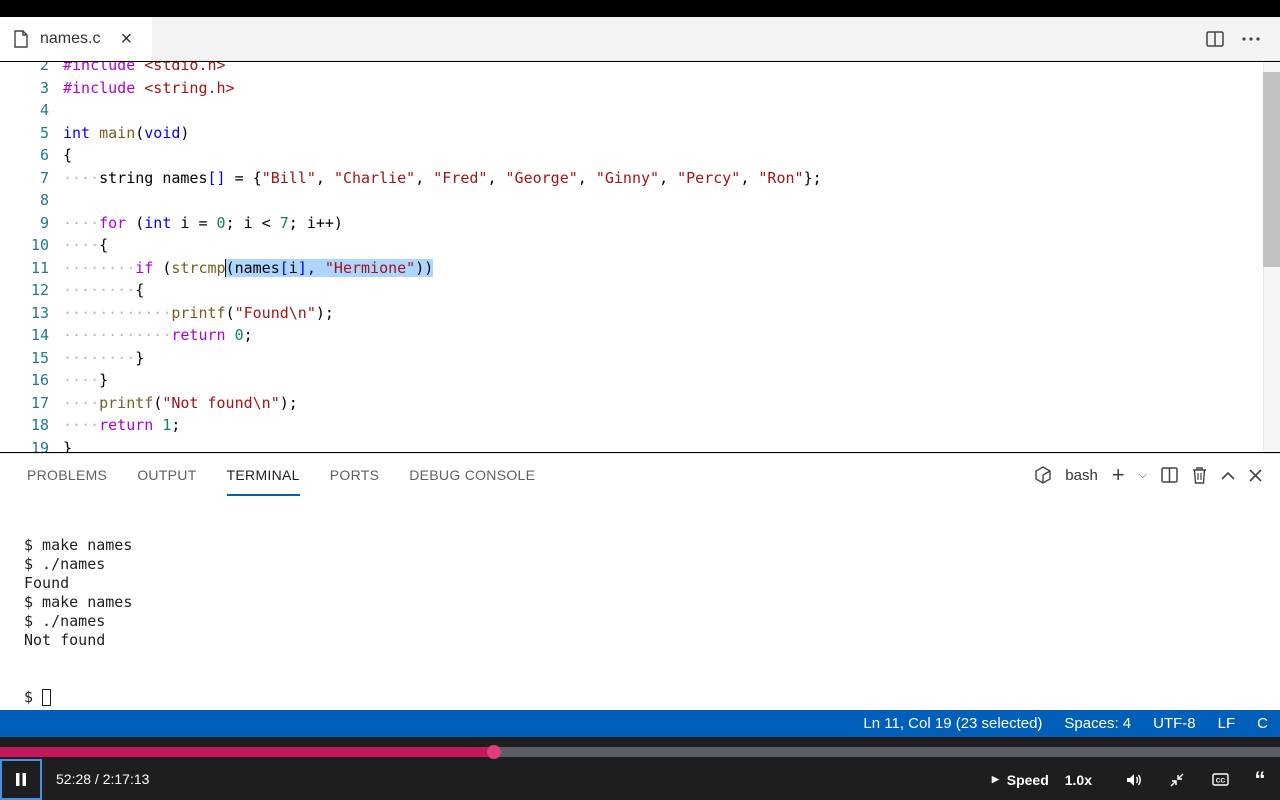 This screenshot has height=800, width=1280. What do you see at coordinates (631, 380) in the screenshot?
I see `code-line: 16 ····}` at bounding box center [631, 380].